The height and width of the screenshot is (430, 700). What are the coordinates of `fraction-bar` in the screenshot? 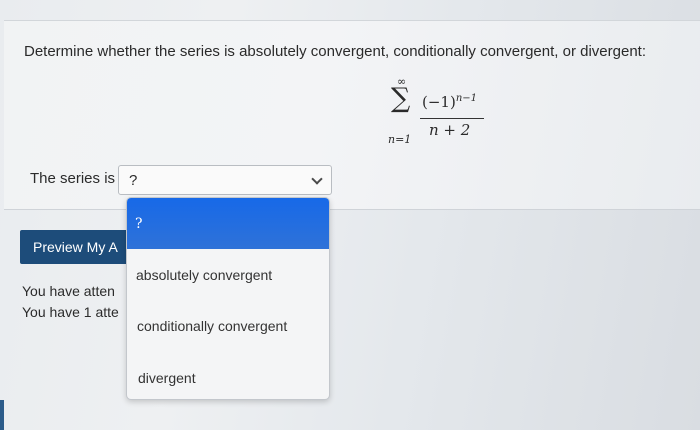 It's located at (452, 118).